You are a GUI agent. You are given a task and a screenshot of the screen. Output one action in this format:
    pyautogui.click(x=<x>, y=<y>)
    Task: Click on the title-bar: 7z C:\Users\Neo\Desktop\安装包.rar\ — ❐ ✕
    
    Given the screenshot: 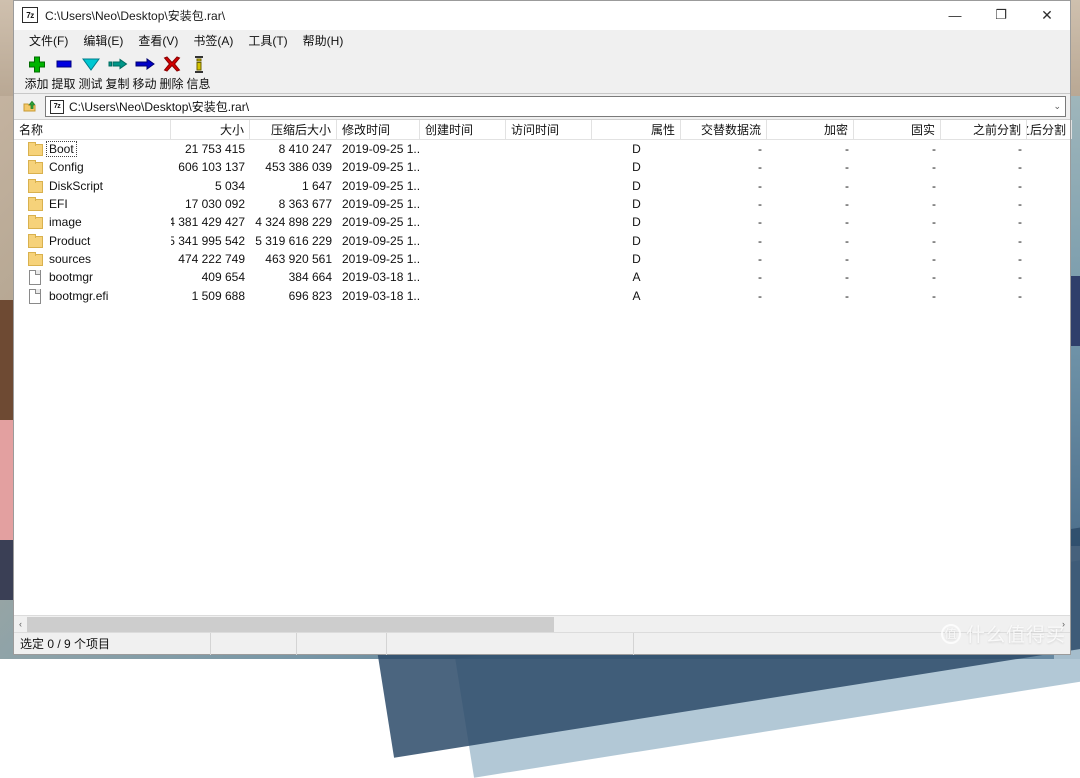 What is the action you would take?
    pyautogui.click(x=542, y=15)
    